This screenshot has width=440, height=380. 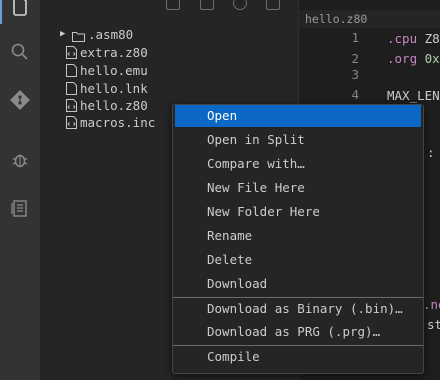 I want to click on code-text: Z8, so click(x=428, y=38).